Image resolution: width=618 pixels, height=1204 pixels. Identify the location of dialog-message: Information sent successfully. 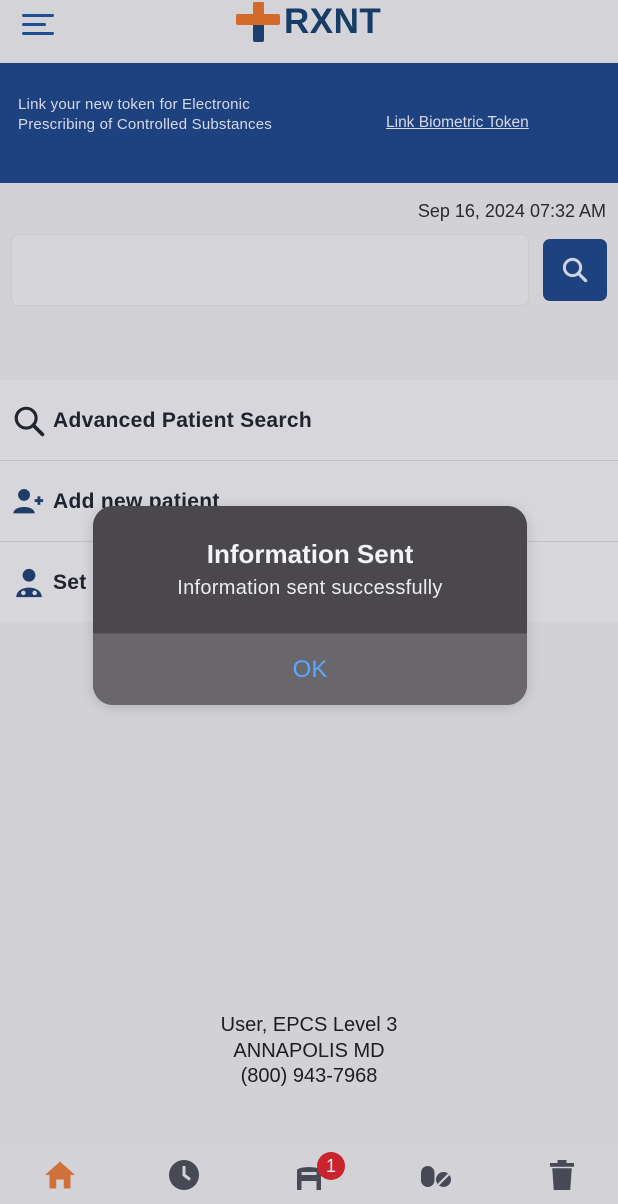
(310, 588).